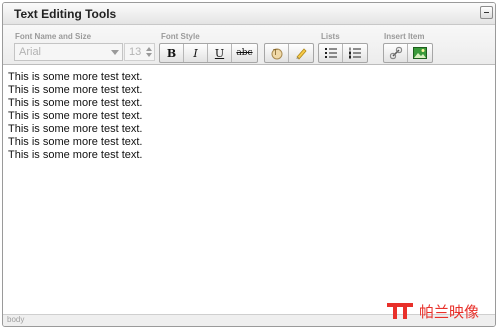 The height and width of the screenshot is (331, 500). I want to click on ordered-list-icon, so click(355, 53).